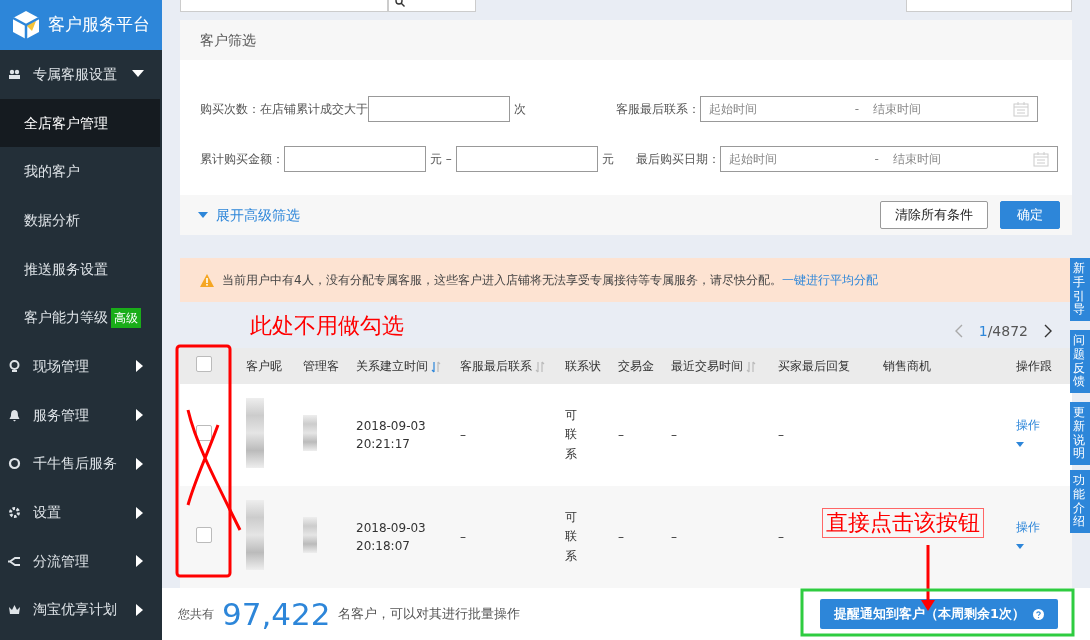 Image resolution: width=1090 pixels, height=640 pixels. What do you see at coordinates (264, 366) in the screenshot?
I see `column-header: 客户昵` at bounding box center [264, 366].